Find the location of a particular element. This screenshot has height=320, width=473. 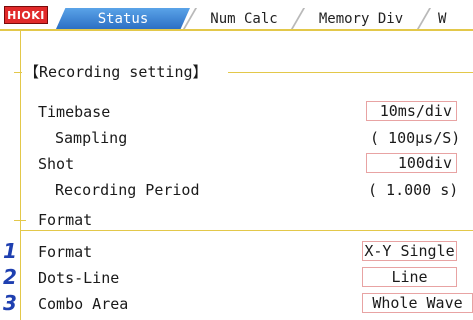

combo-area-value: Whole Wave is located at coordinates (417, 303).